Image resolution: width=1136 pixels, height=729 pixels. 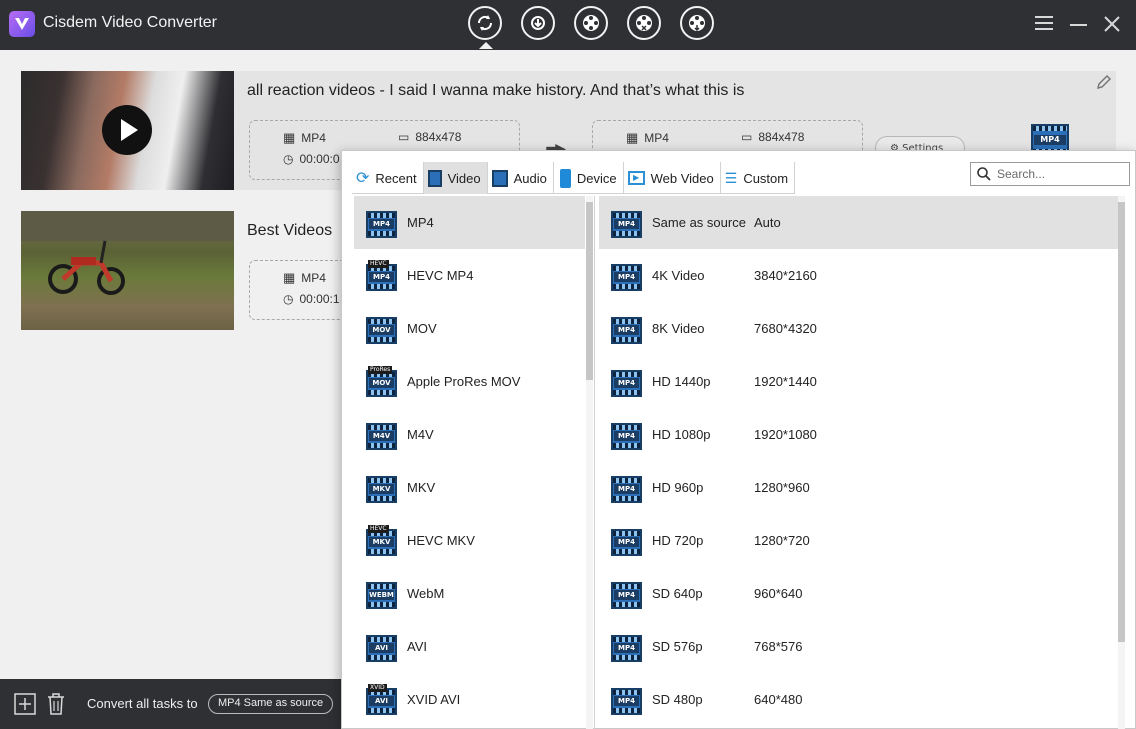 What do you see at coordinates (859, 646) in the screenshot?
I see `resolution-item: MP4 SD 576p 768*576` at bounding box center [859, 646].